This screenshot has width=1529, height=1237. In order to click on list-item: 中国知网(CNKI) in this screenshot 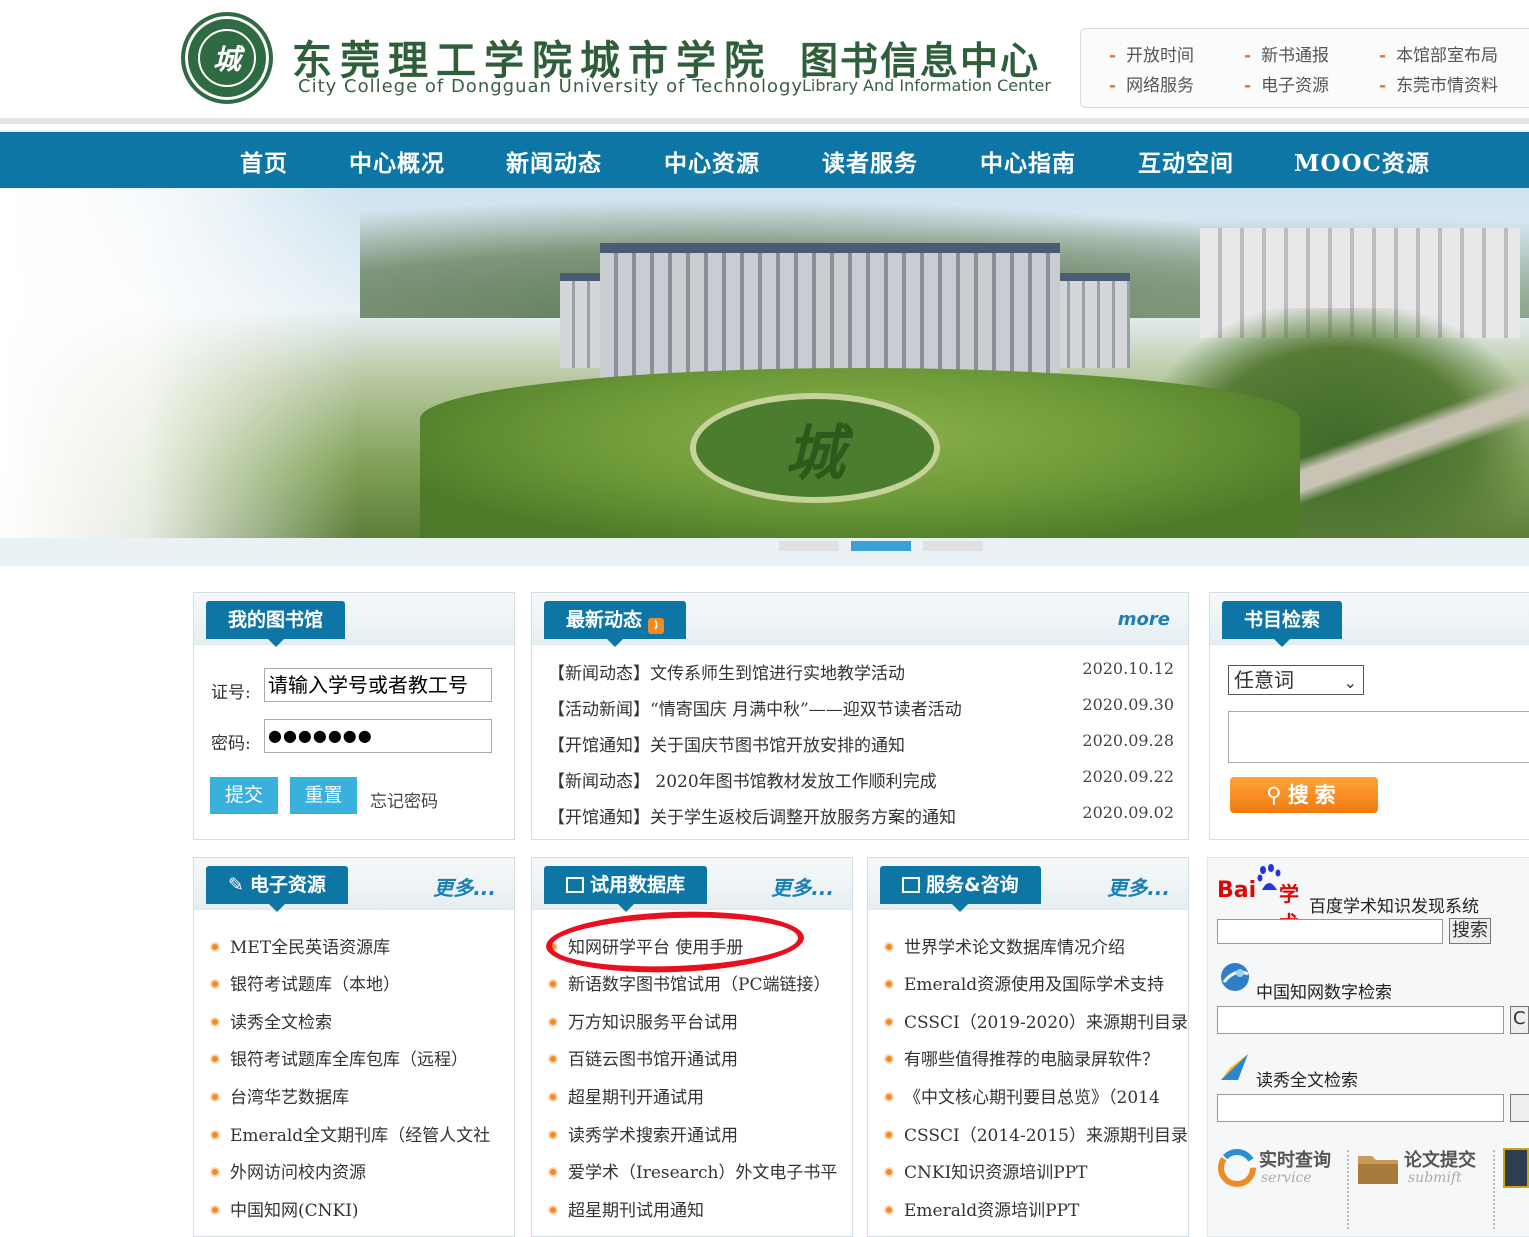, I will do `click(284, 1208)`.